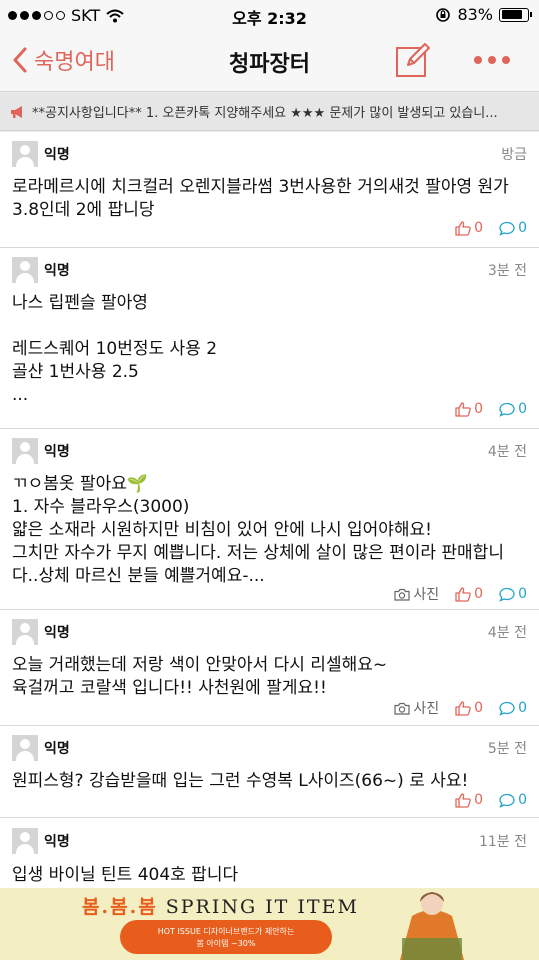 This screenshot has width=539, height=960. I want to click on ad-promo-line2: 봄 아이템 ~30%, so click(226, 943).